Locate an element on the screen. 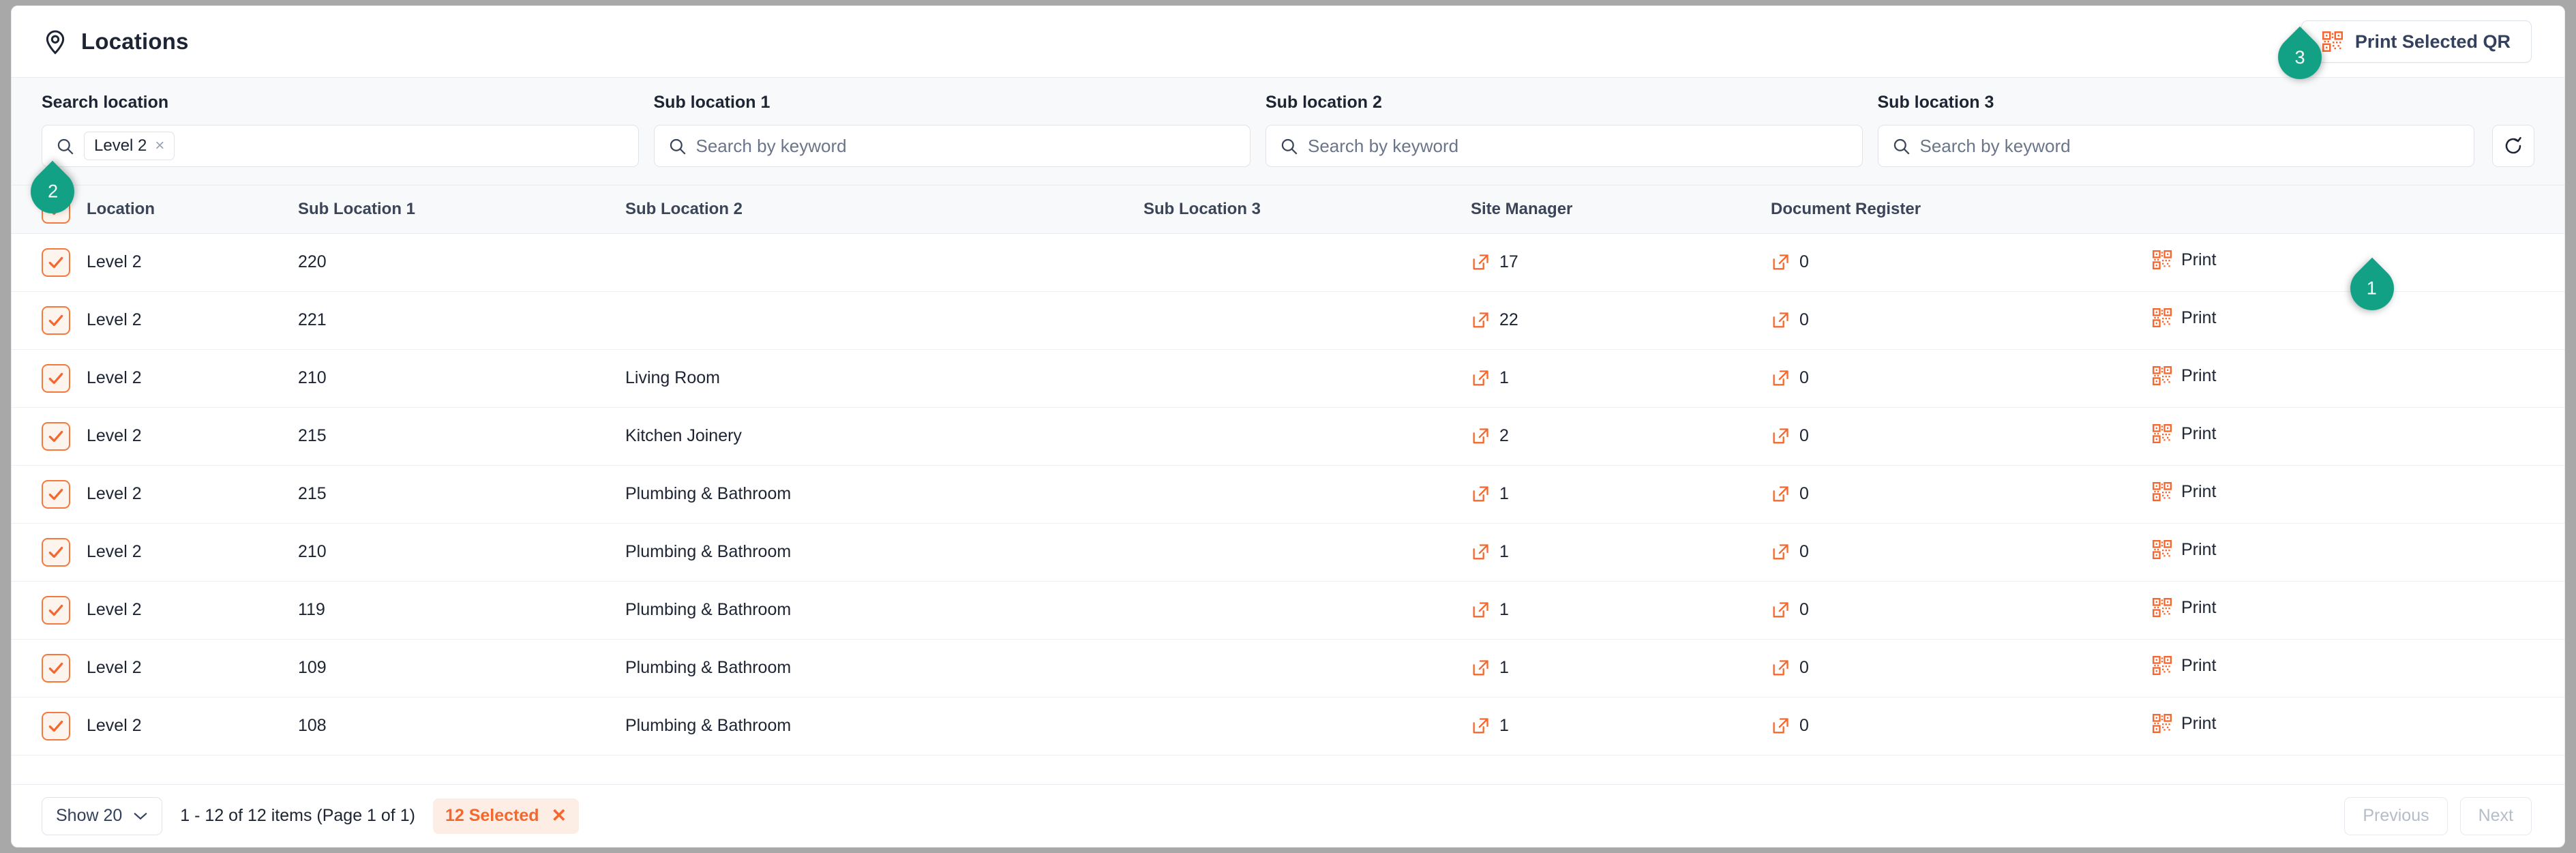 The image size is (2576, 853). header-location: Location is located at coordinates (193, 210).